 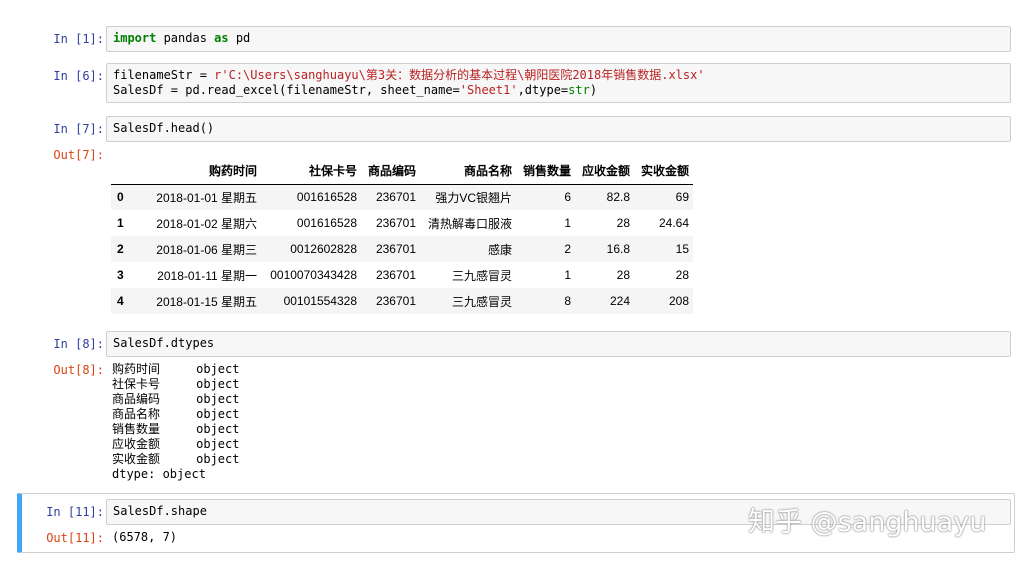 What do you see at coordinates (323, 249) in the screenshot?
I see `table-cell: 0012602828` at bounding box center [323, 249].